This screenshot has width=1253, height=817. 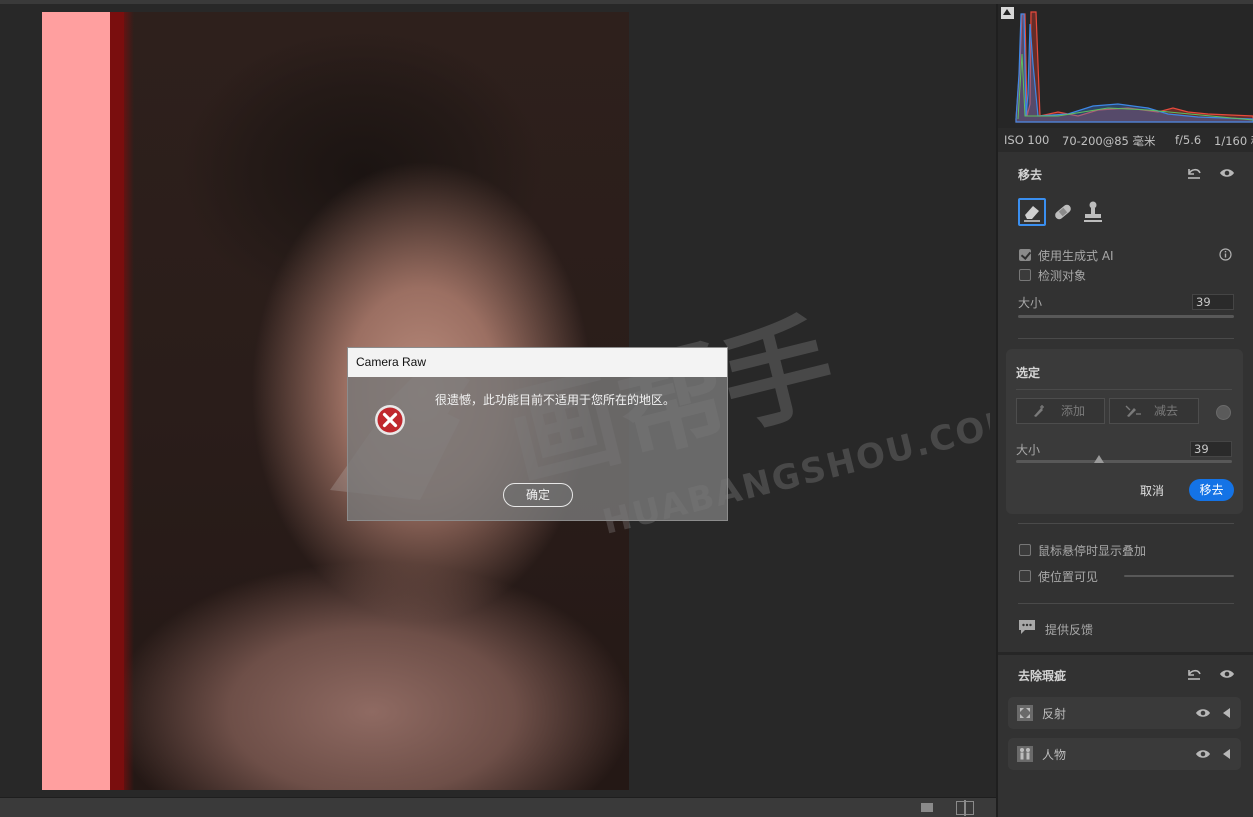 I want to click on people-label: 人物, so click(x=1054, y=755).